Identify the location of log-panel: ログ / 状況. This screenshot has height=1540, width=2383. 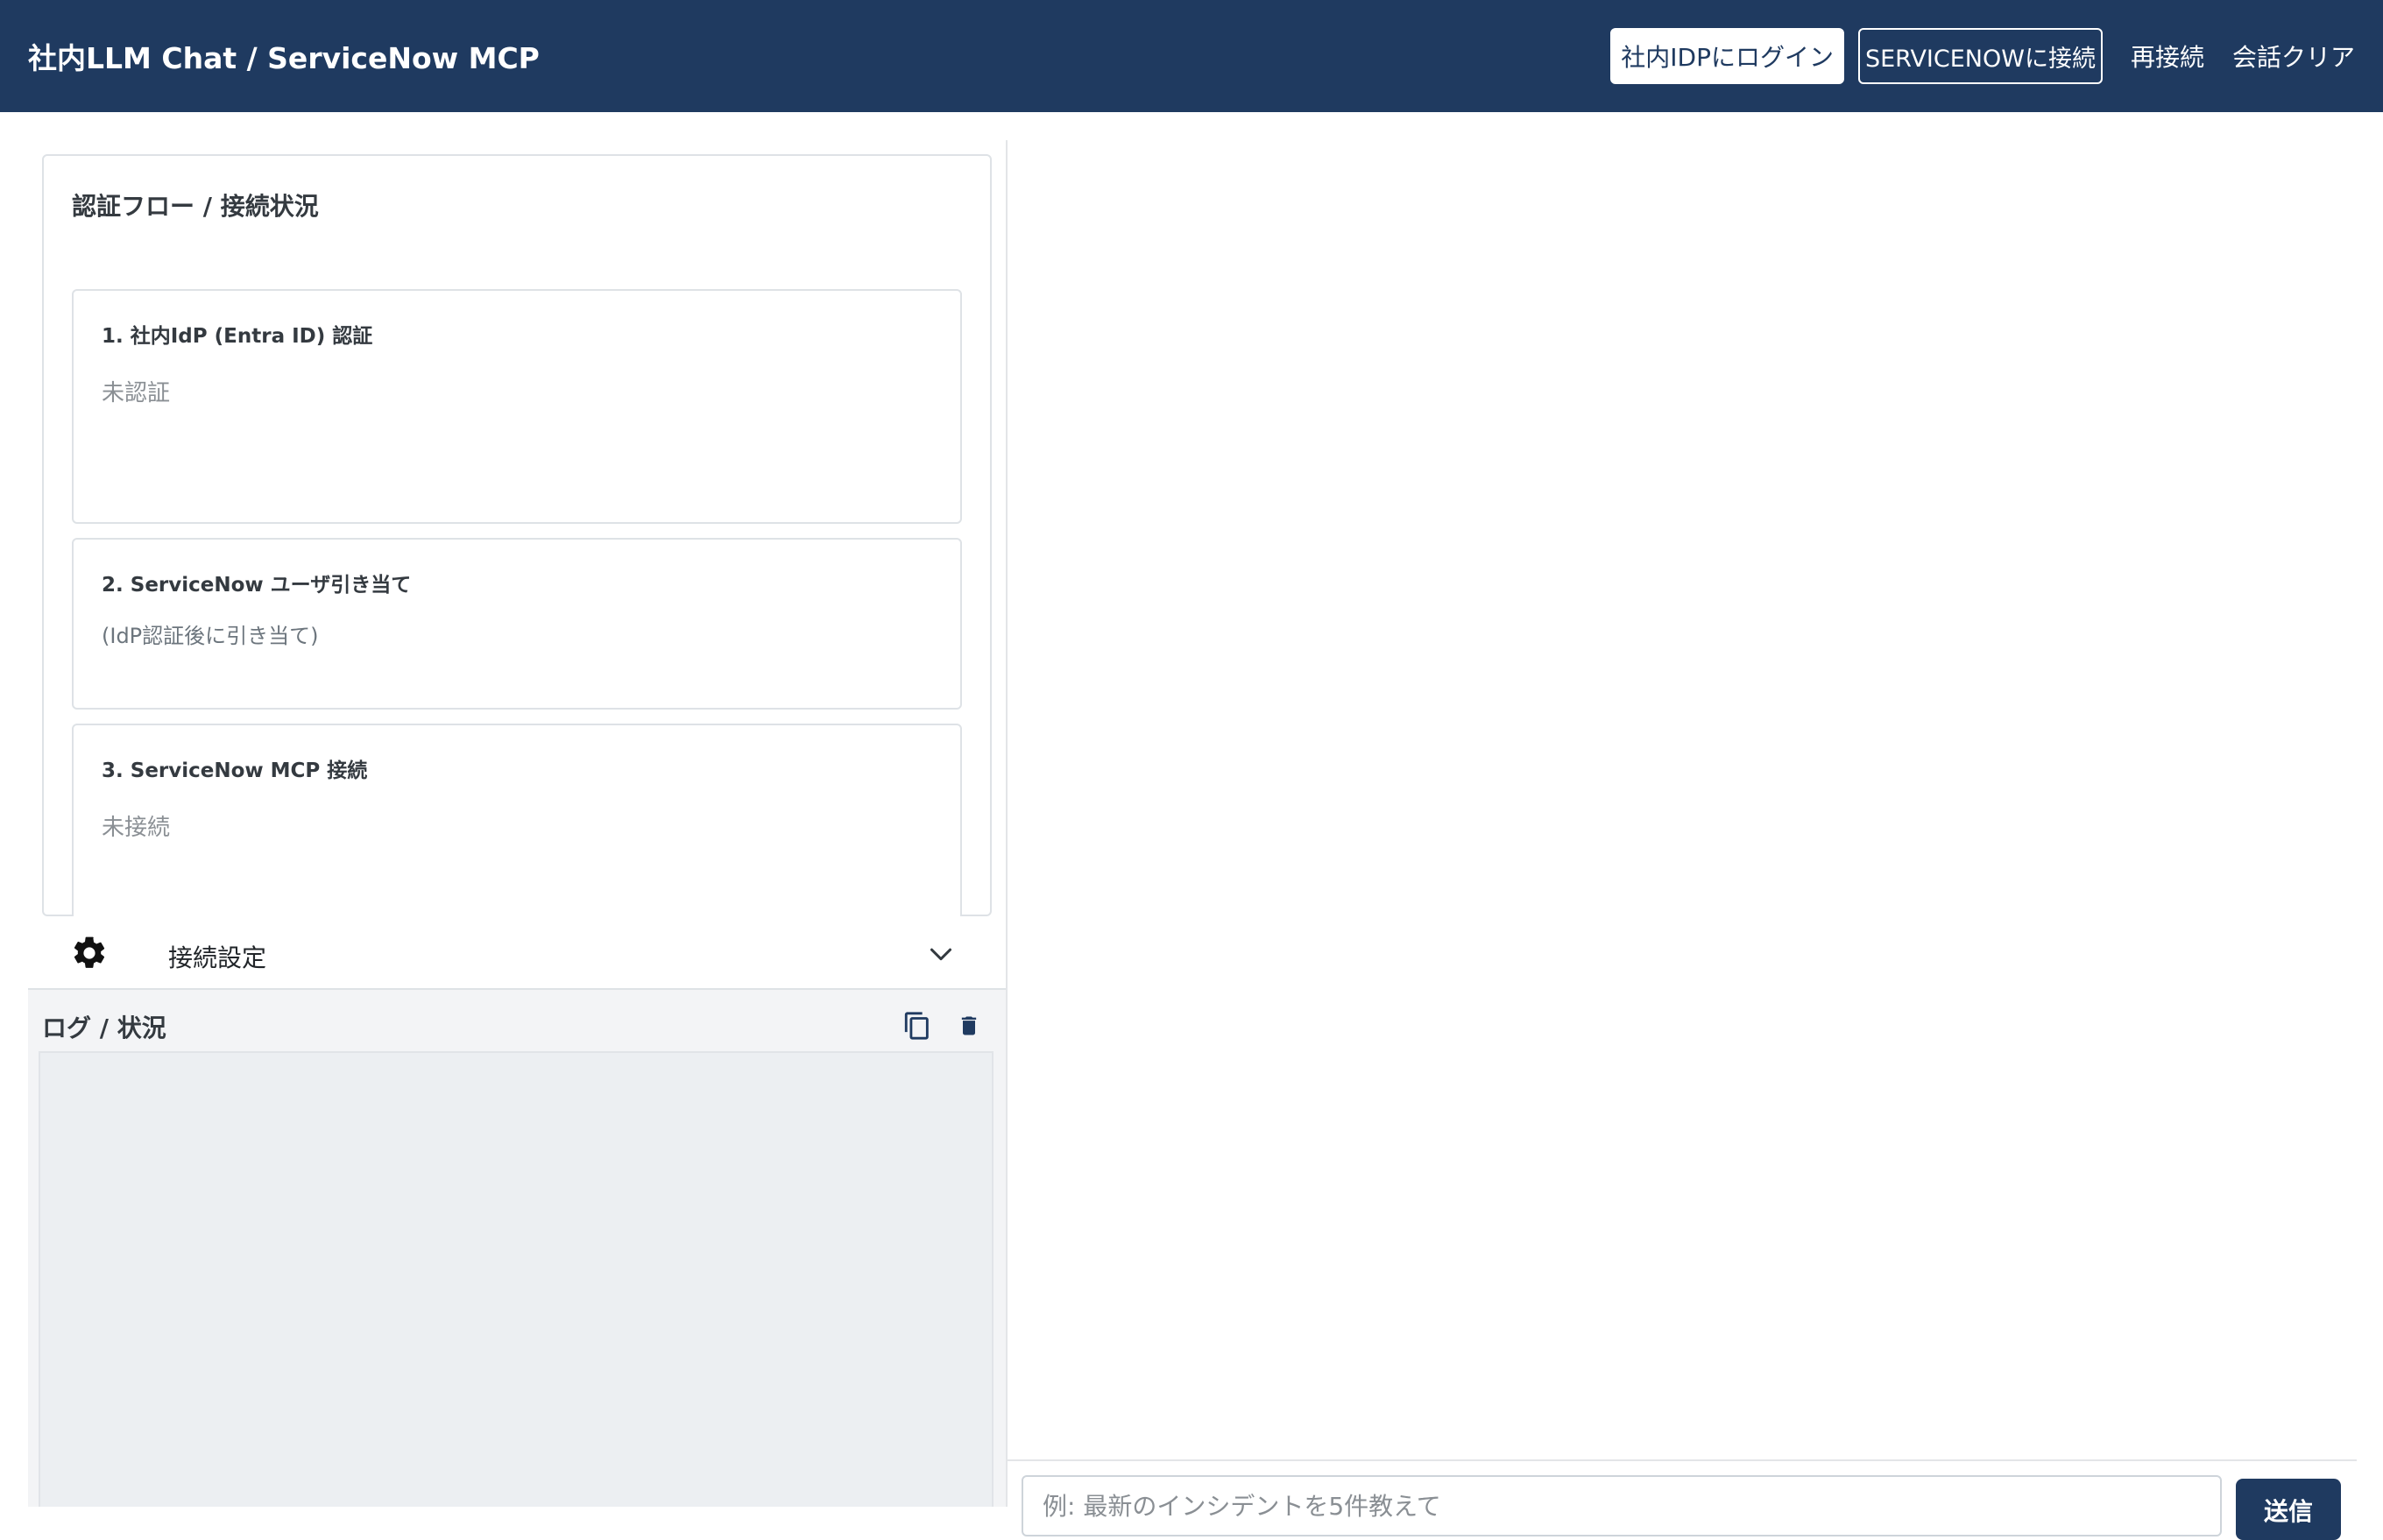
(517, 1249).